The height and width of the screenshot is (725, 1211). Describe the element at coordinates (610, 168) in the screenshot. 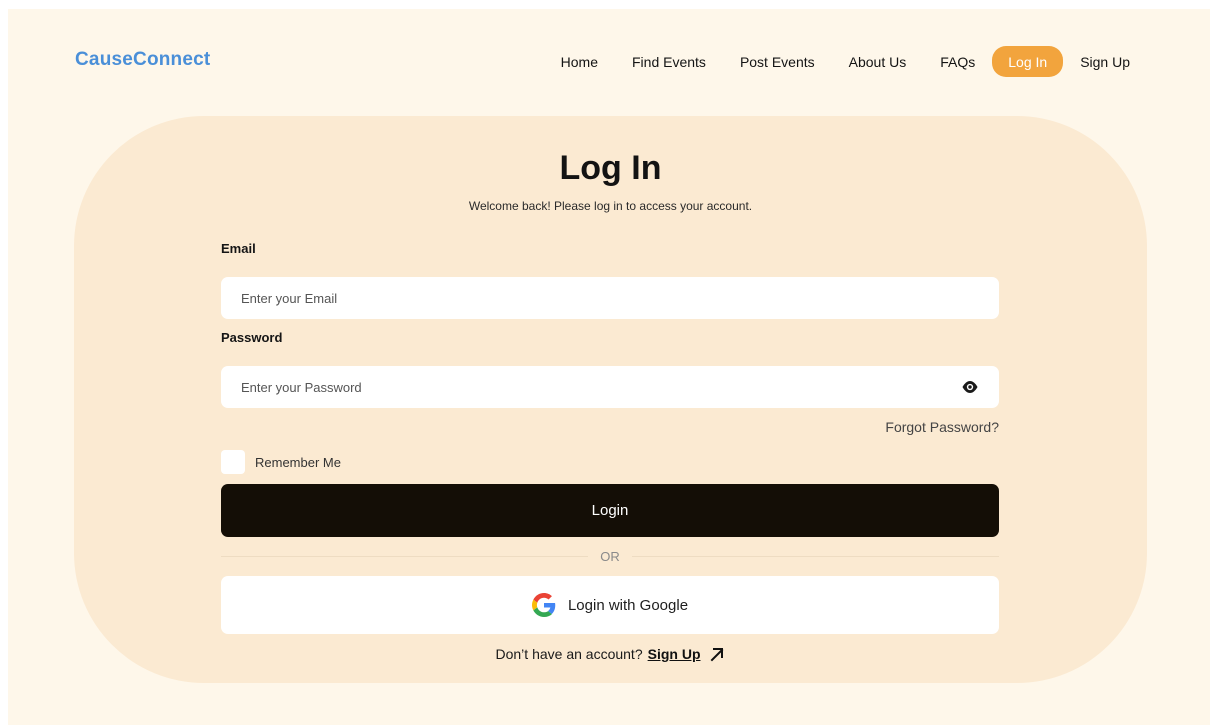

I see `page-title: Log In` at that location.